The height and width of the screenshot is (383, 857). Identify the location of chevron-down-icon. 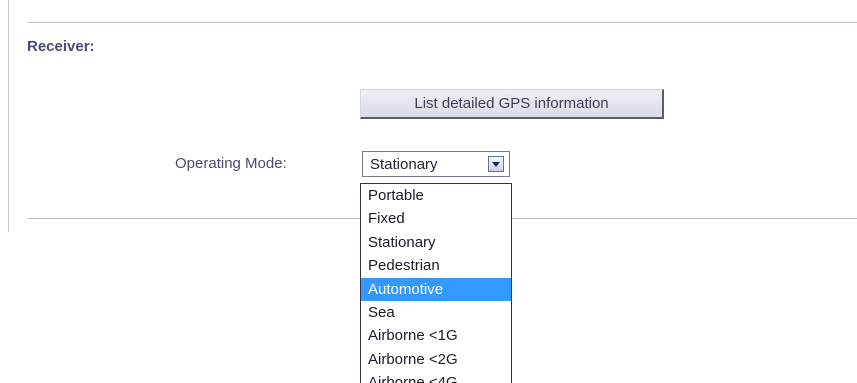
(496, 164).